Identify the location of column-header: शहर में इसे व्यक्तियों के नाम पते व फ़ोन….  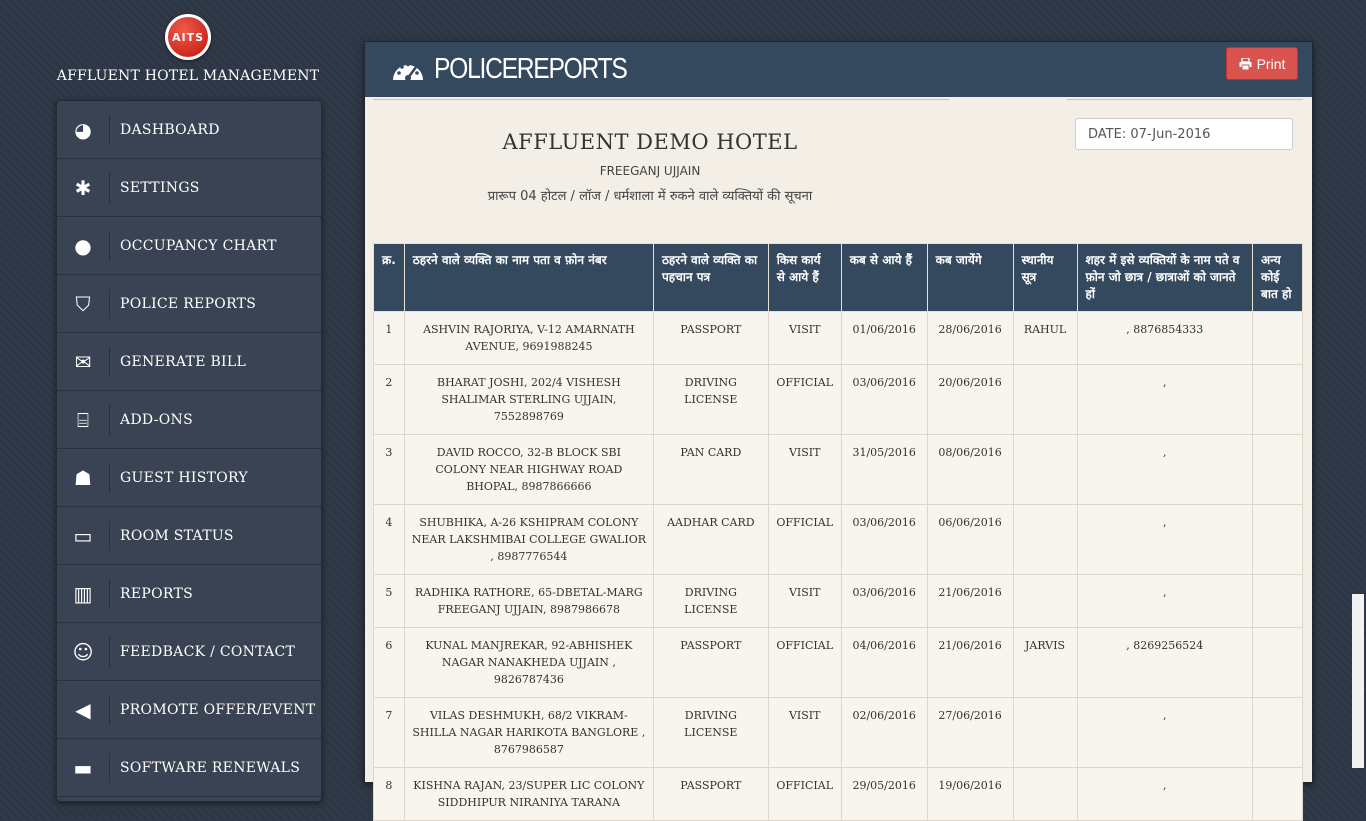
(1165, 277).